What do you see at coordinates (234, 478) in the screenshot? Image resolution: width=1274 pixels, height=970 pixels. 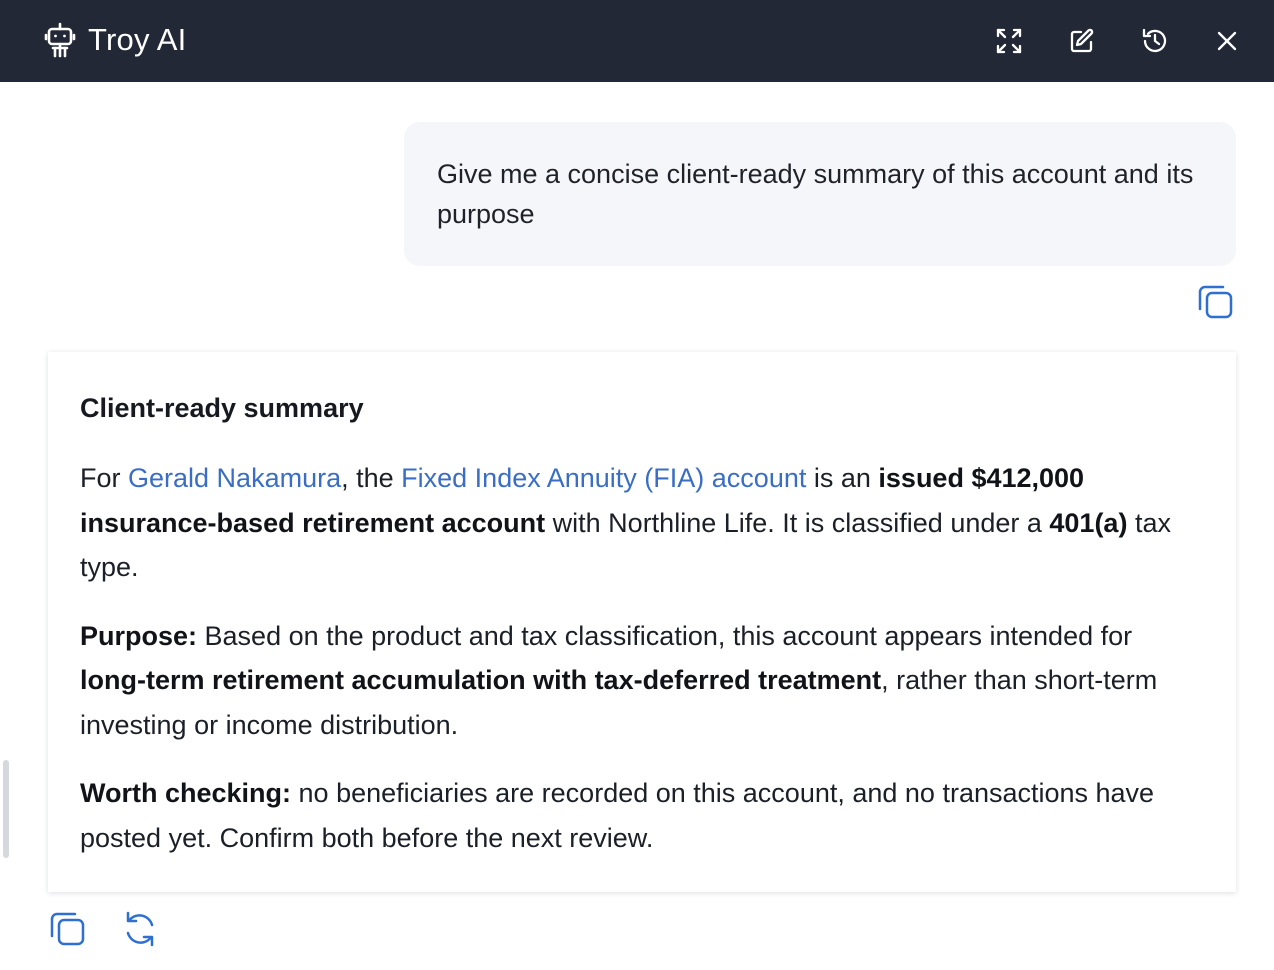 I see `client-link: Gerald Nakamura` at bounding box center [234, 478].